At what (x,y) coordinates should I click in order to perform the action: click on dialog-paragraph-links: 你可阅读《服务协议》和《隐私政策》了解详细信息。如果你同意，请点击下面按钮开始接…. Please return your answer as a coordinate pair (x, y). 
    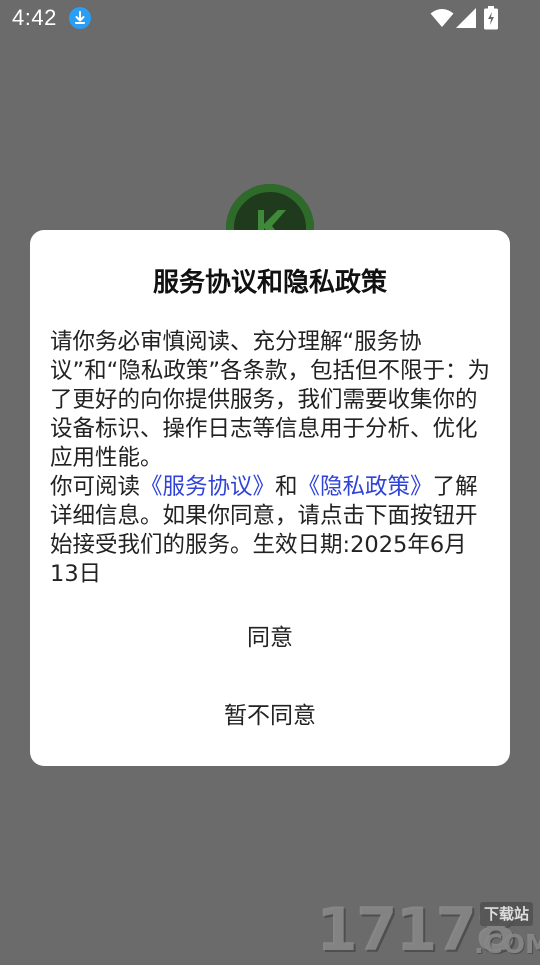
    Looking at the image, I should click on (272, 531).